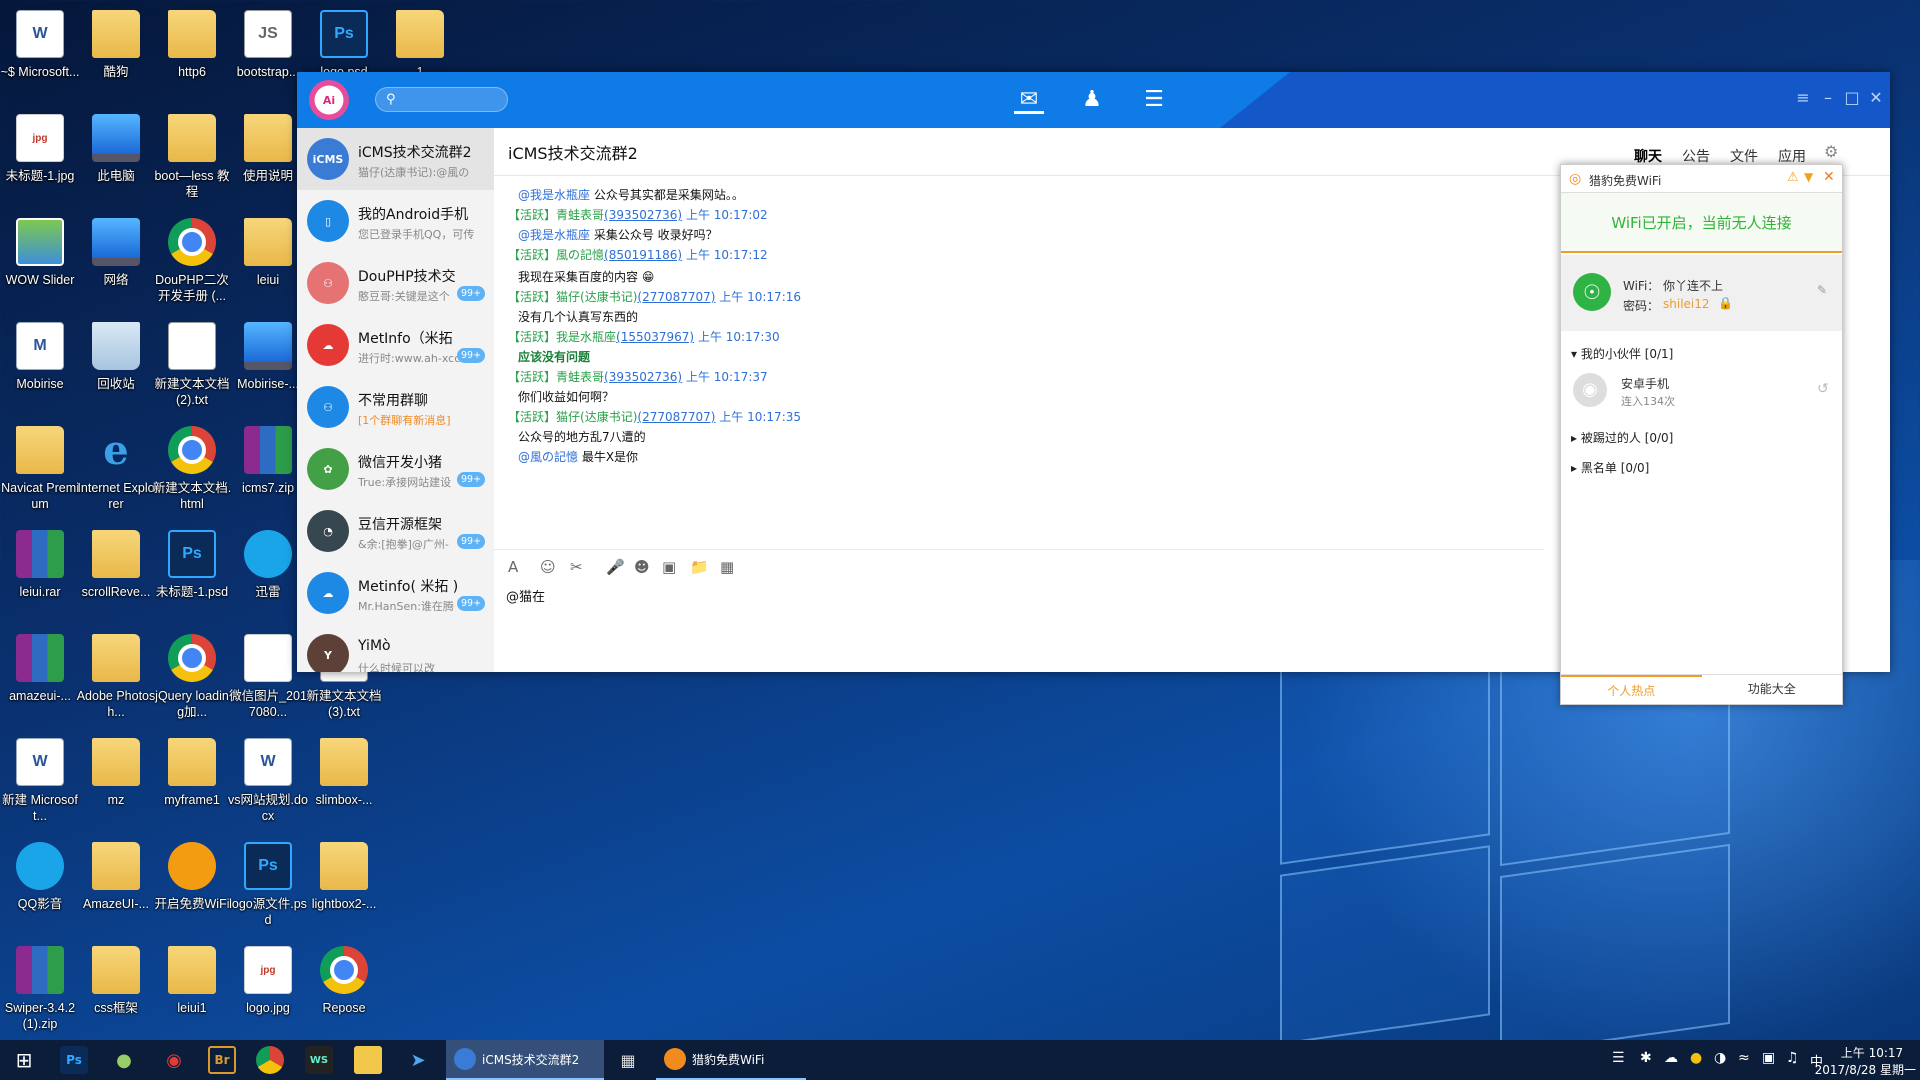  What do you see at coordinates (1154, 100) in the screenshot?
I see `groups-nav-icon: ☰` at bounding box center [1154, 100].